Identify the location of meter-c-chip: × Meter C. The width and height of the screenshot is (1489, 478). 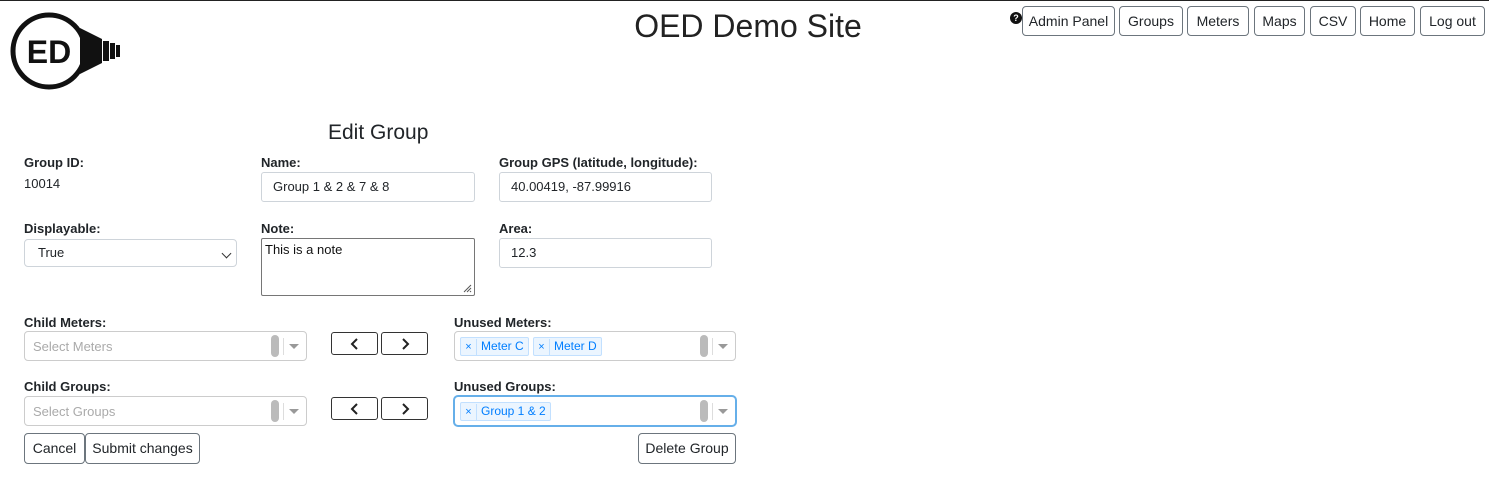
(494, 346).